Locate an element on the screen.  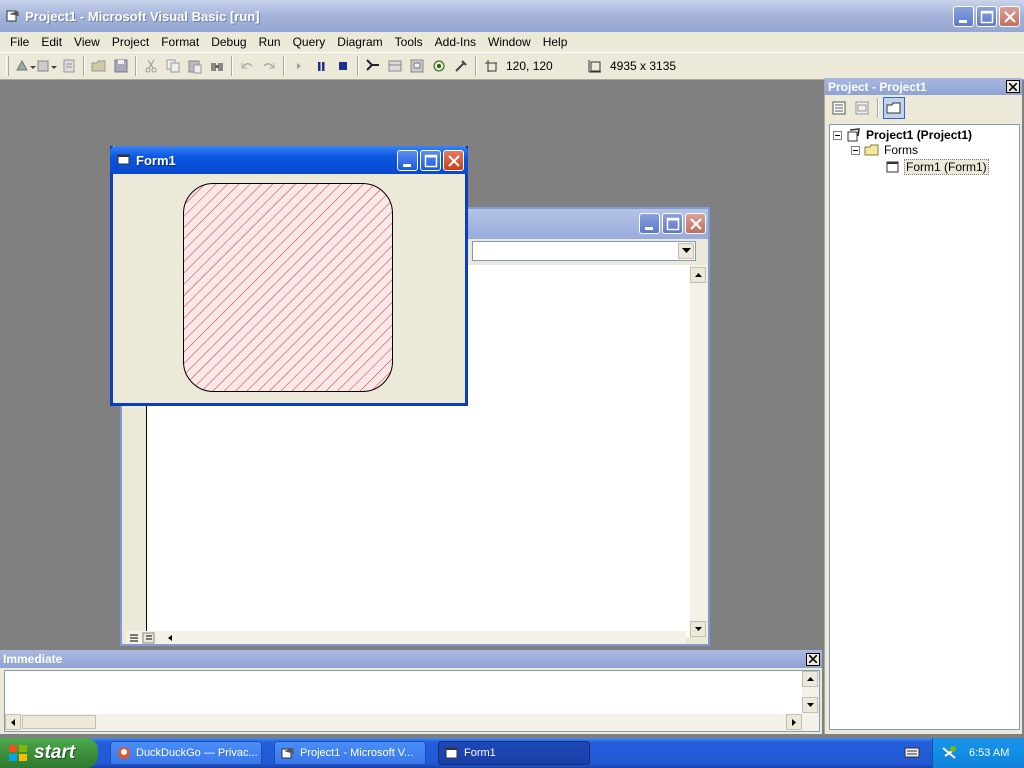
start-icon is located at coordinates (299, 66).